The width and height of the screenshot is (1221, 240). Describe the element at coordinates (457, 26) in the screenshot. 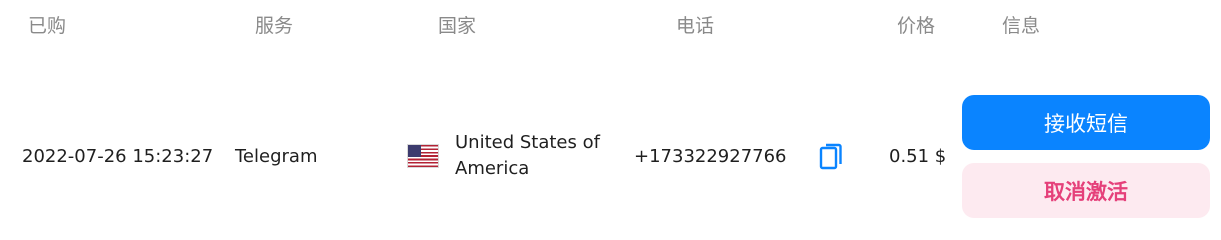

I see `column-header-country: 国家` at that location.